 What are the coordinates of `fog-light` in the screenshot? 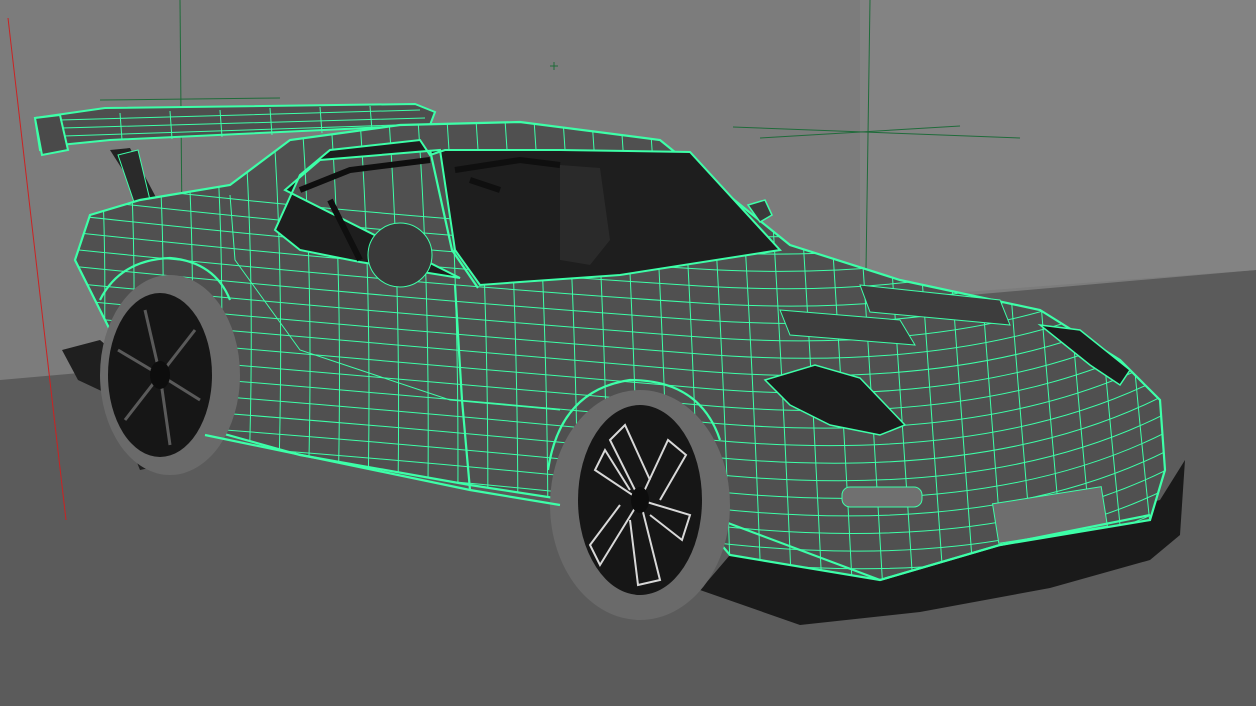 It's located at (882, 497).